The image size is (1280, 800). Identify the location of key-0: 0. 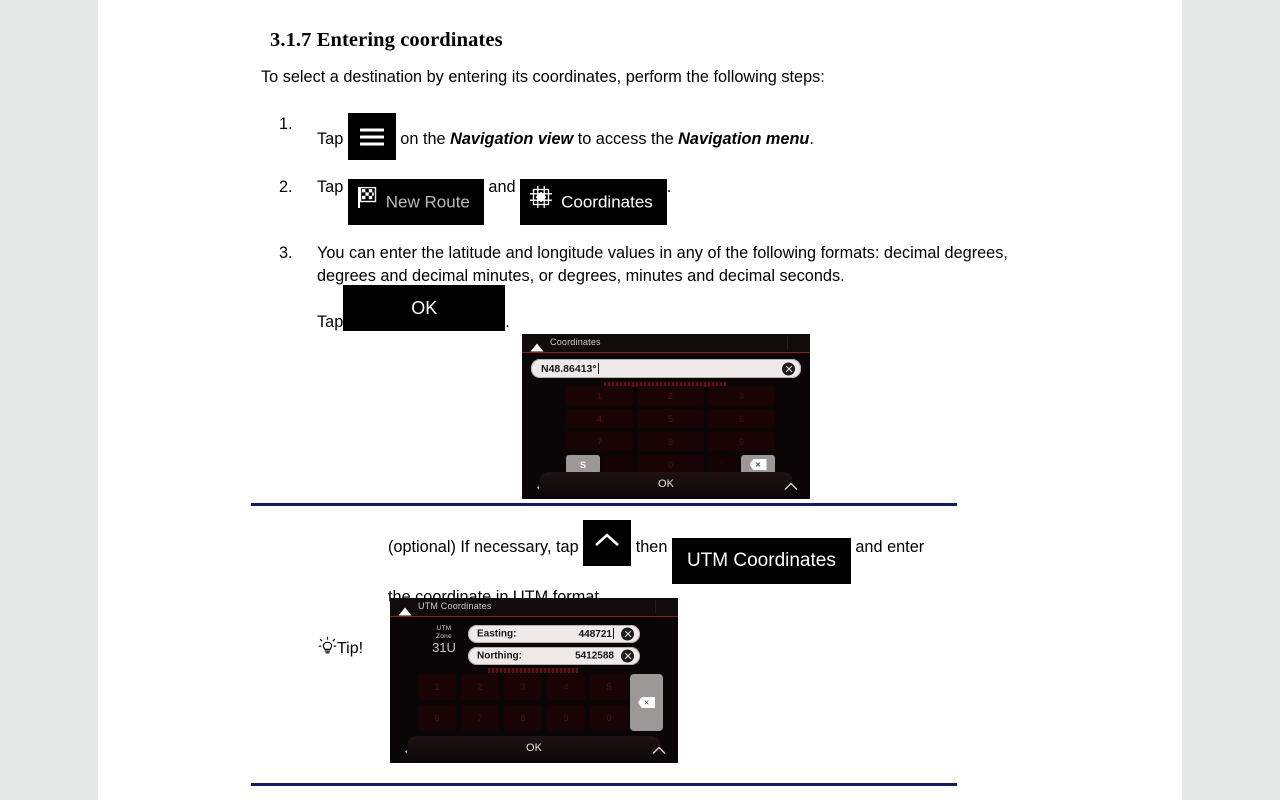
(609, 718).